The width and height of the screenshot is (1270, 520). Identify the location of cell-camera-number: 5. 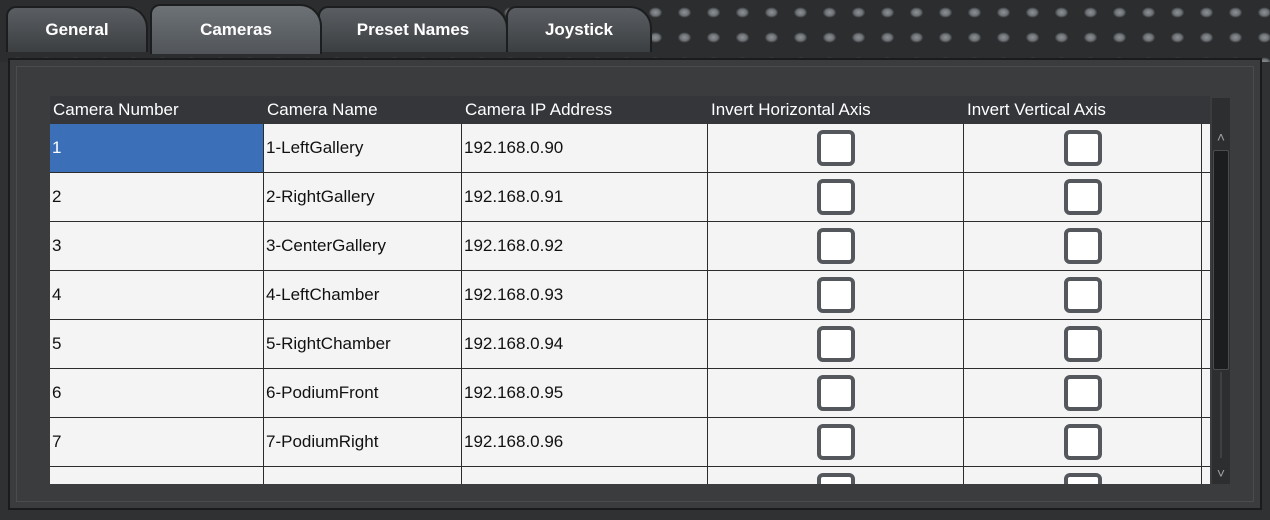
(157, 344).